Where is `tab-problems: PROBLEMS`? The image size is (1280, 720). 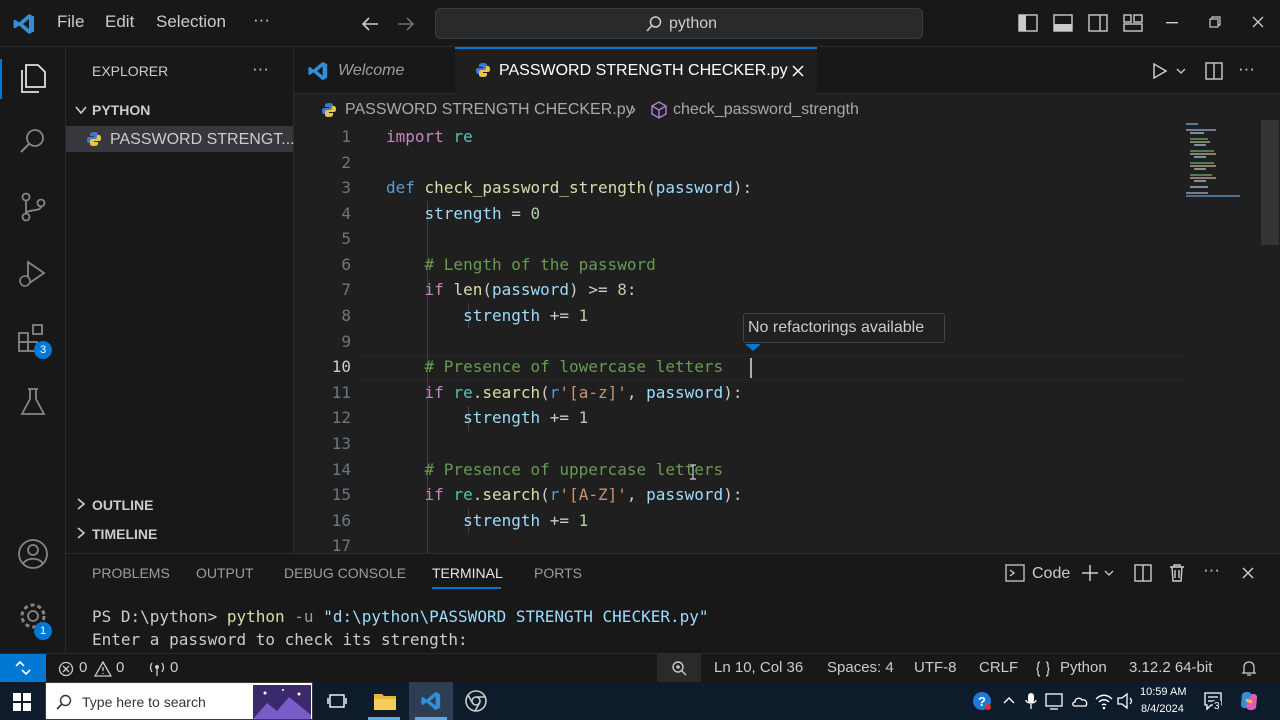
tab-problems: PROBLEMS is located at coordinates (131, 573).